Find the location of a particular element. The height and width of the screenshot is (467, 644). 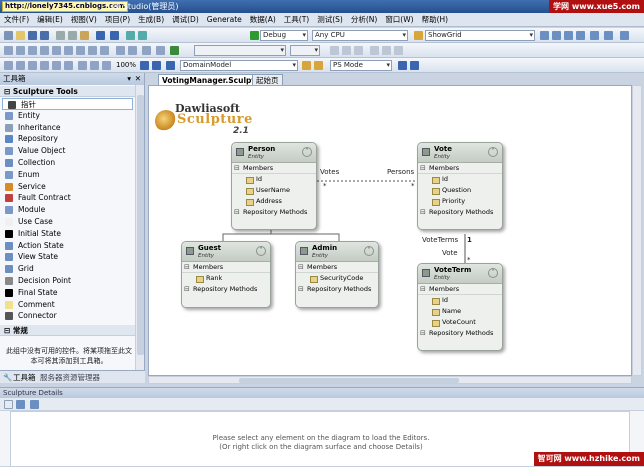

tab-server-explorer: 服务器资源管理器 is located at coordinates (70, 377).